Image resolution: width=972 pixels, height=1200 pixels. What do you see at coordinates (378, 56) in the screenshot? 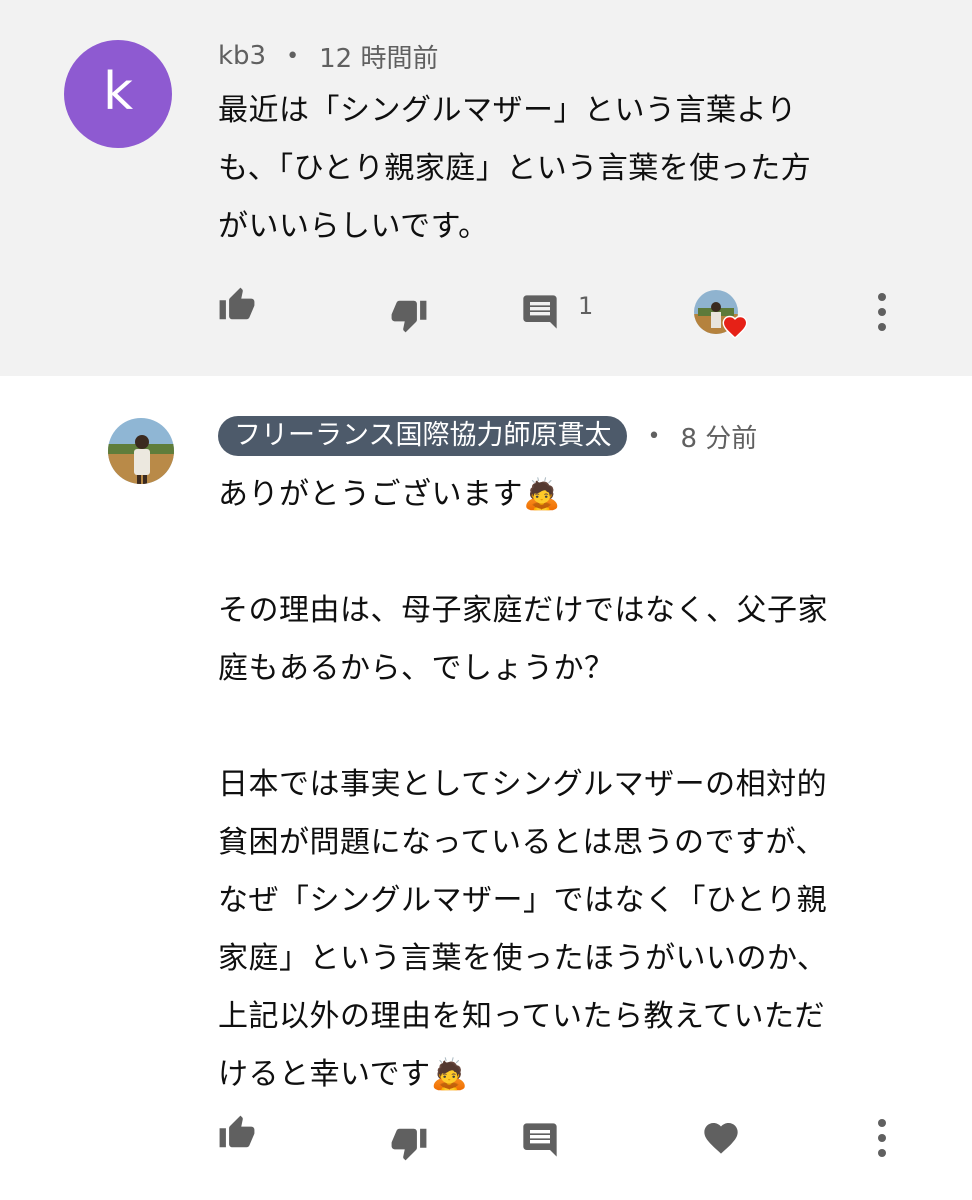
I see `comment-timestamp: 12 時間前` at bounding box center [378, 56].